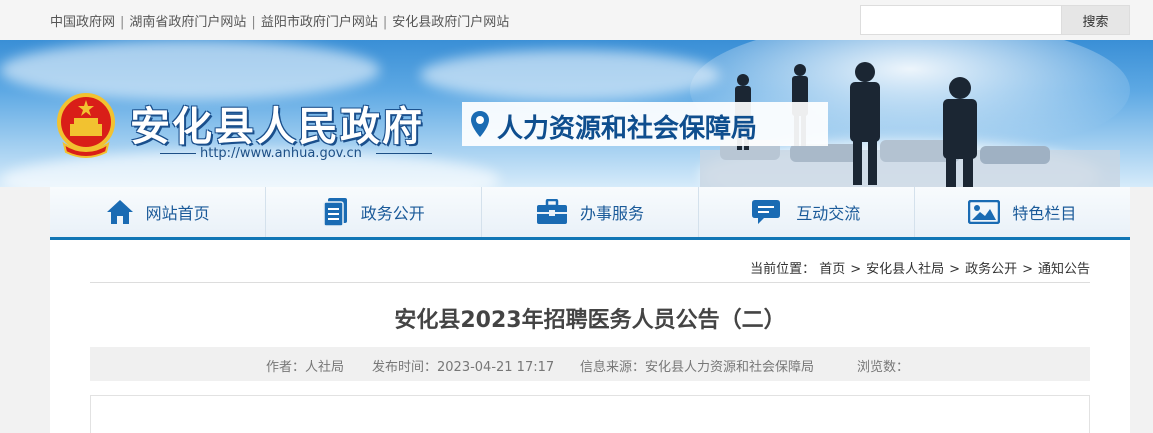 This screenshot has height=433, width=1153. What do you see at coordinates (82, 22) in the screenshot?
I see `link-china-gov: 中国政府网` at bounding box center [82, 22].